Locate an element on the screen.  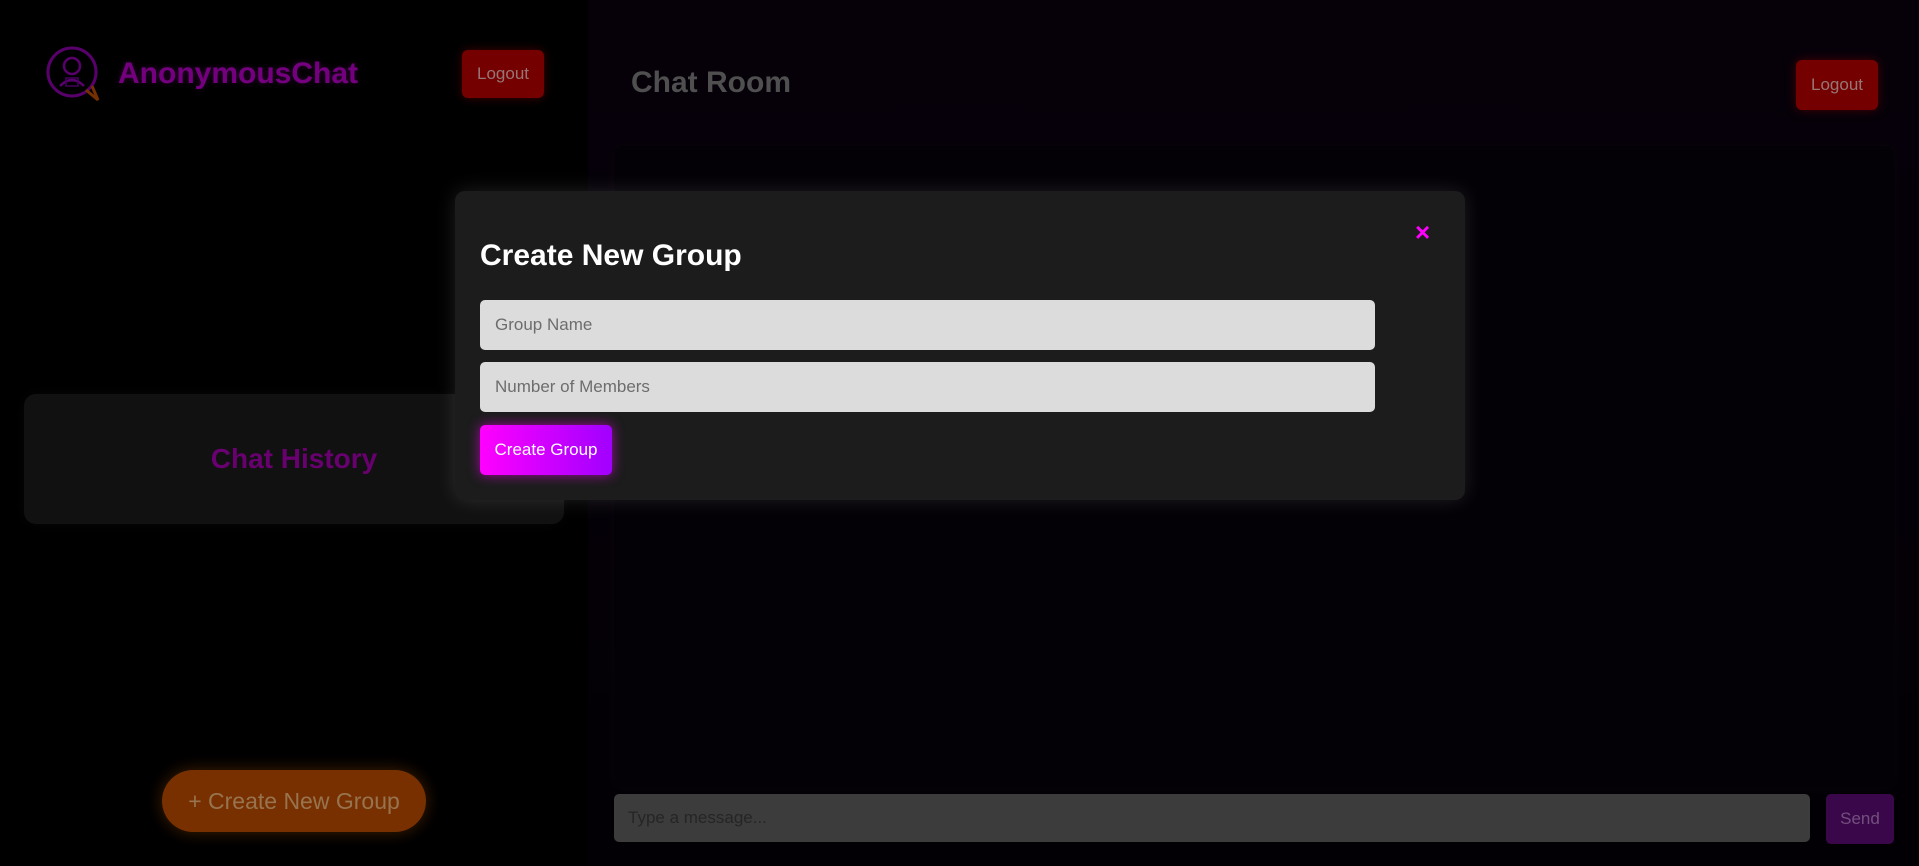
member-count-input is located at coordinates (927, 387).